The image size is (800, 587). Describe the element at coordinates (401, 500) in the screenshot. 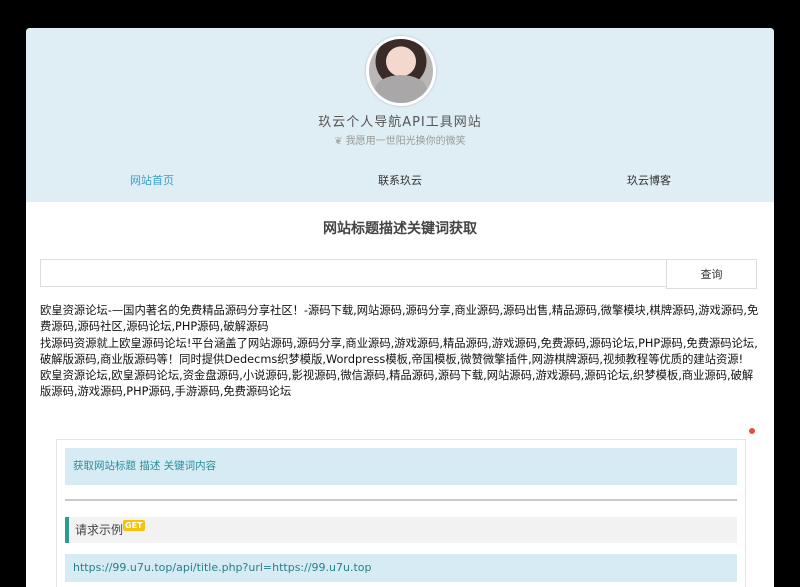

I see `divider` at that location.